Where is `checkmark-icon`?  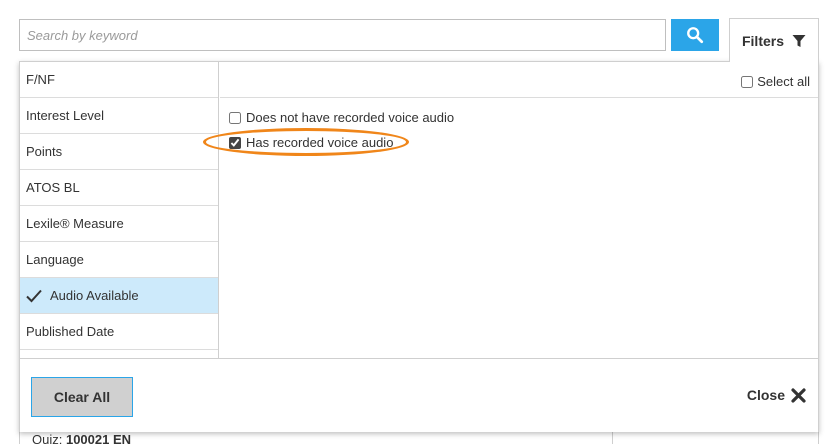 checkmark-icon is located at coordinates (35, 296).